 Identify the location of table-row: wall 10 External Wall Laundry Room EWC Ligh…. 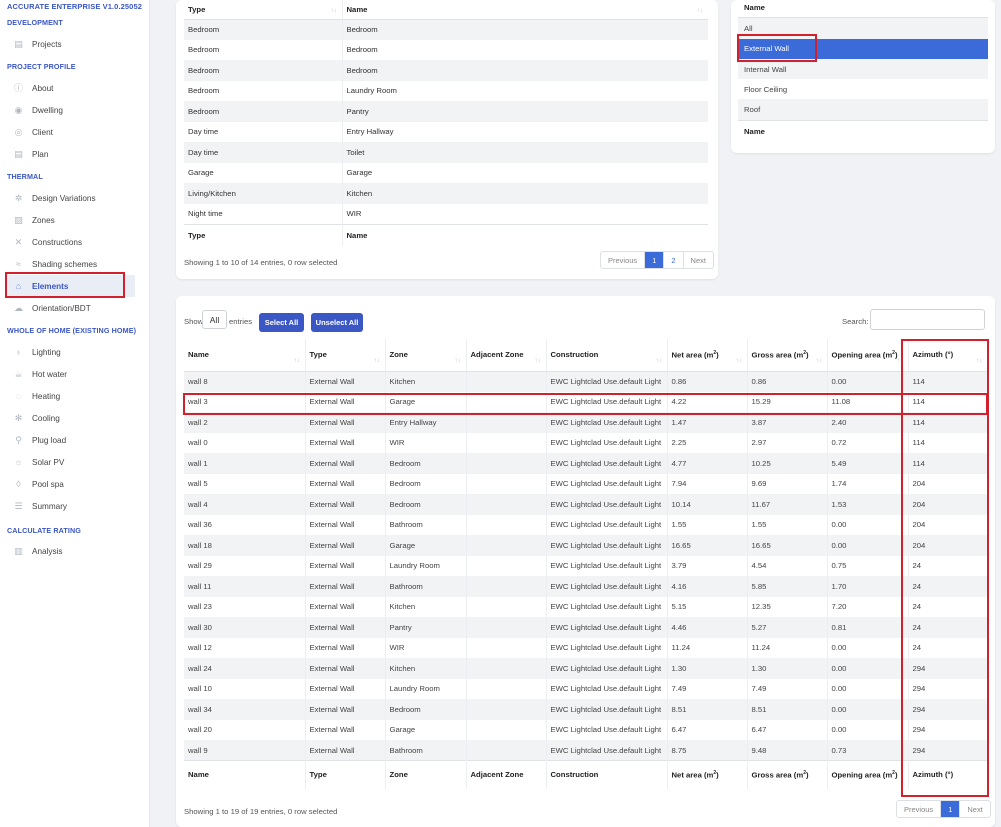
(585, 688).